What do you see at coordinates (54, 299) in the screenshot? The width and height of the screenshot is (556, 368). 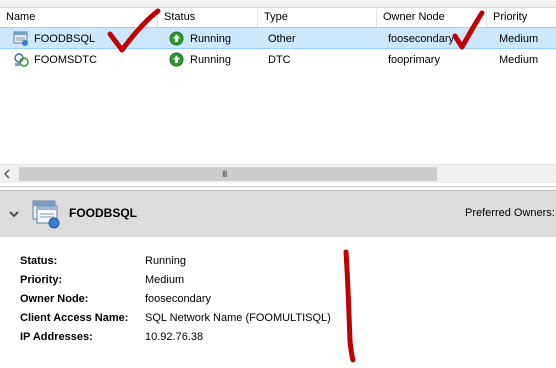 I see `owner-node-label: Owner Node:` at bounding box center [54, 299].